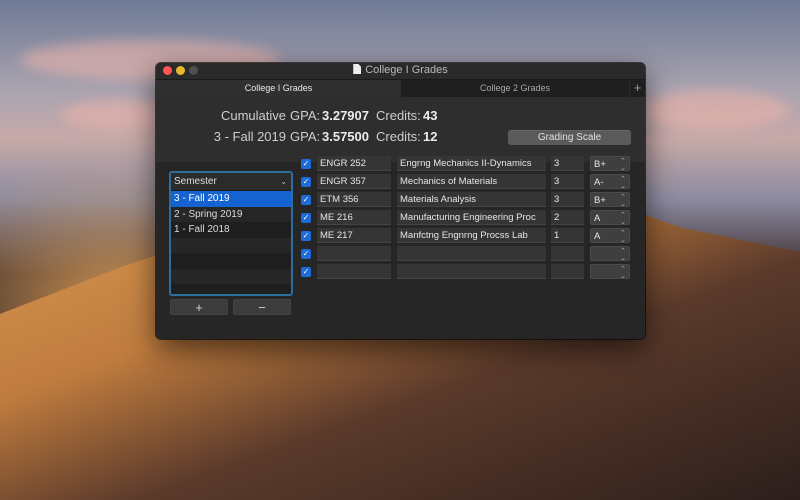  I want to click on semester-gpa-value: 3.57500, so click(345, 136).